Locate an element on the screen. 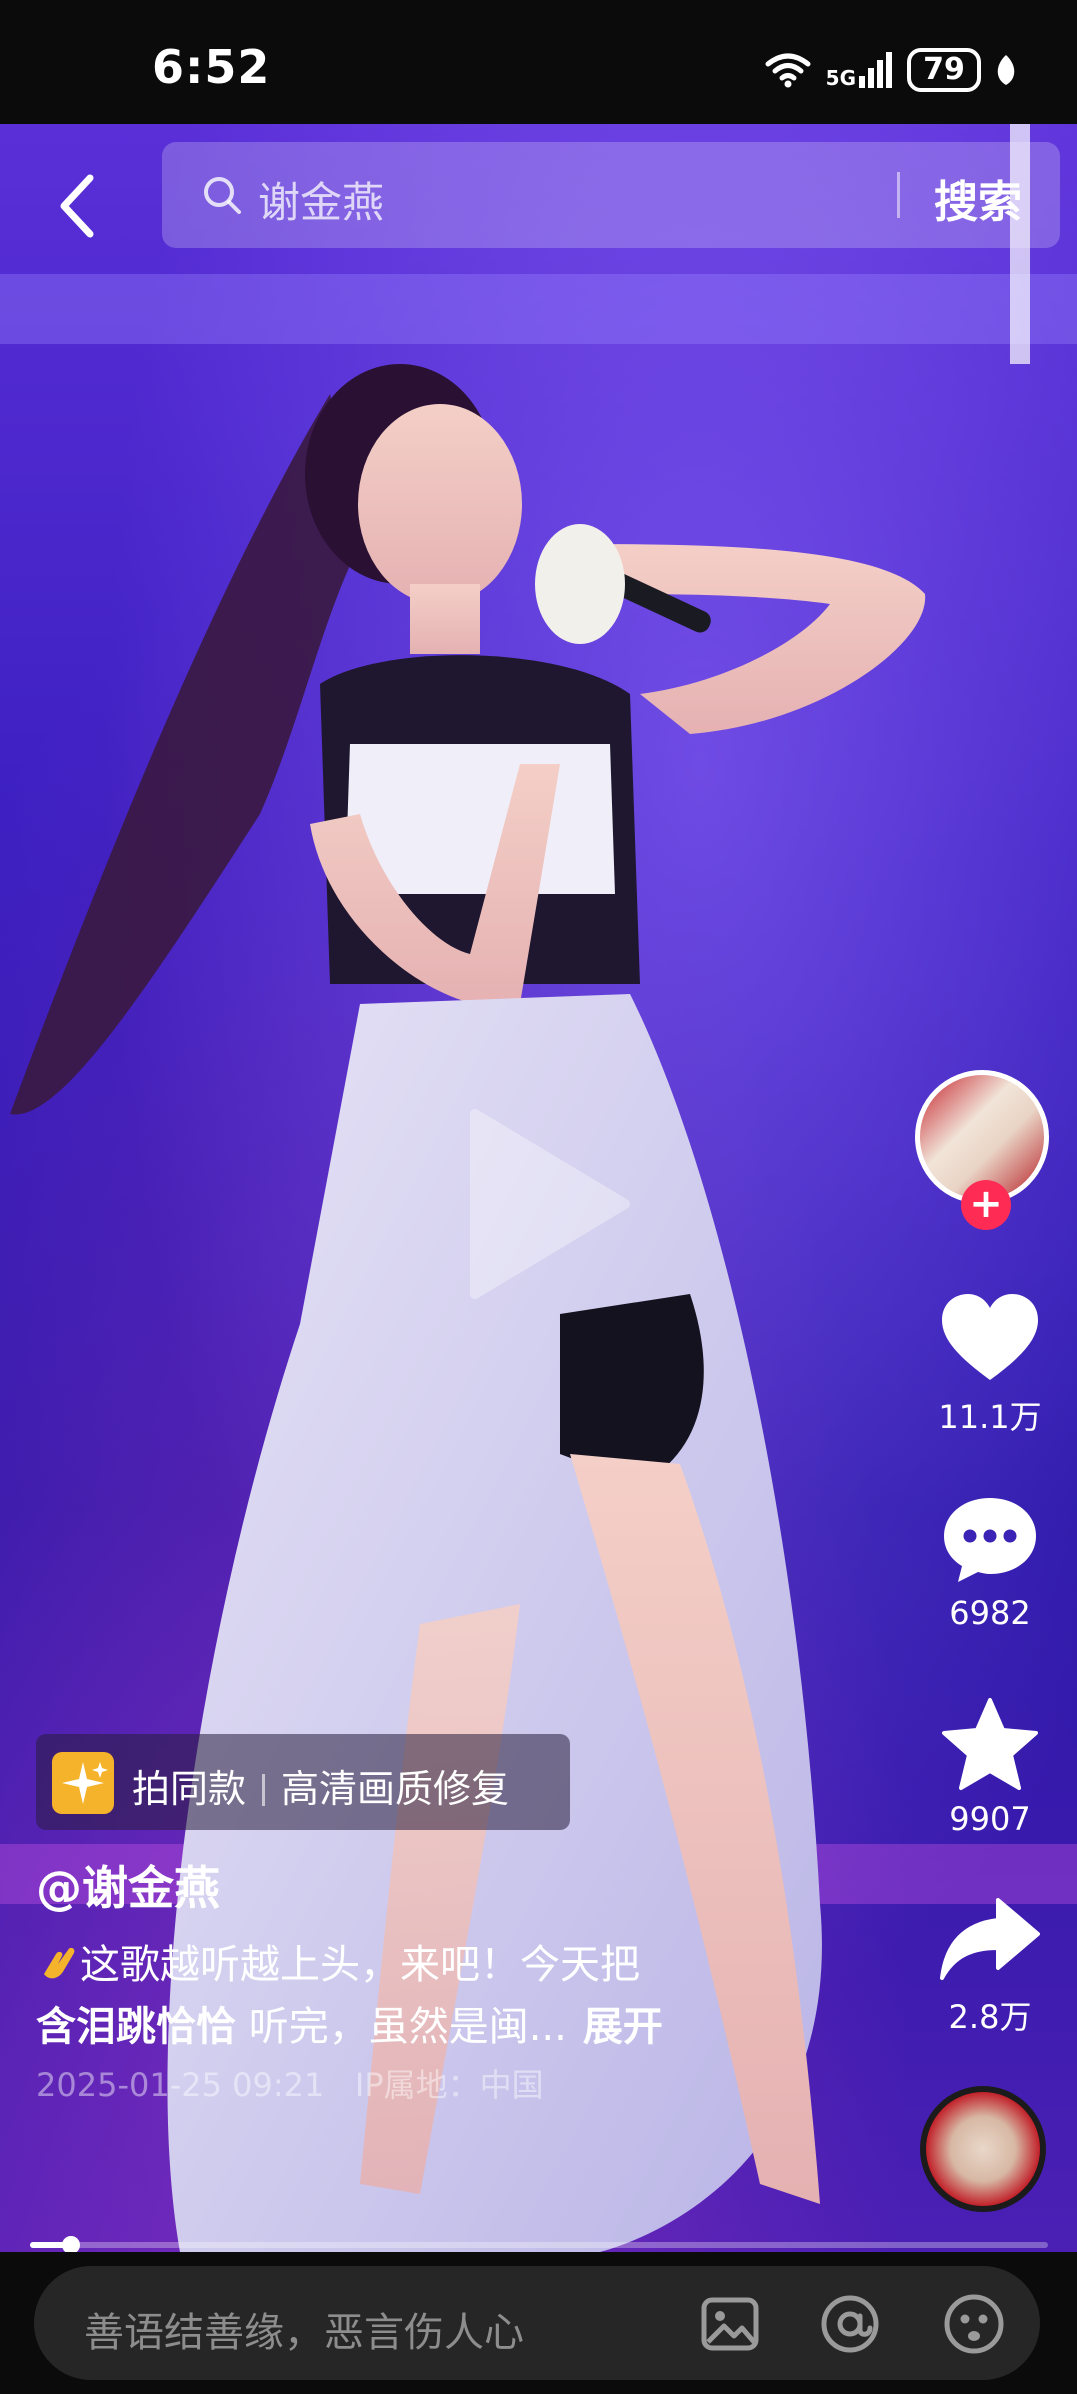 The image size is (1077, 2394). search-button: 搜索 is located at coordinates (978, 198).